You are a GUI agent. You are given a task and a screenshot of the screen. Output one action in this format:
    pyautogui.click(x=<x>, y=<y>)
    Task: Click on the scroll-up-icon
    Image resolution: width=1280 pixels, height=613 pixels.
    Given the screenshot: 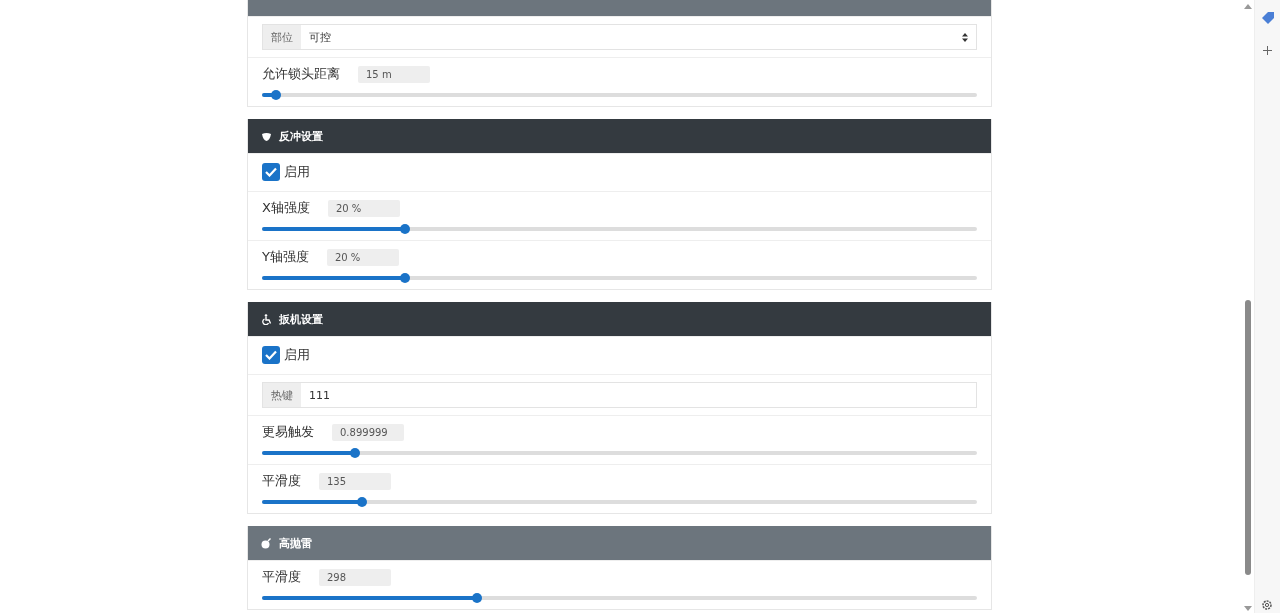 What is the action you would take?
    pyautogui.click(x=1248, y=6)
    